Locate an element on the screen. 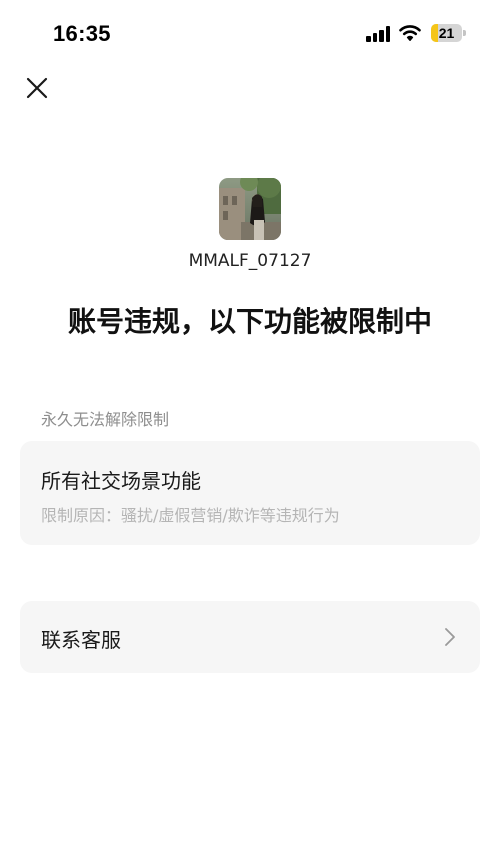 This screenshot has width=500, height=865. restriction-reason: 限制原因：骚扰/虚假营销/欺诈等违规行为 is located at coordinates (190, 515).